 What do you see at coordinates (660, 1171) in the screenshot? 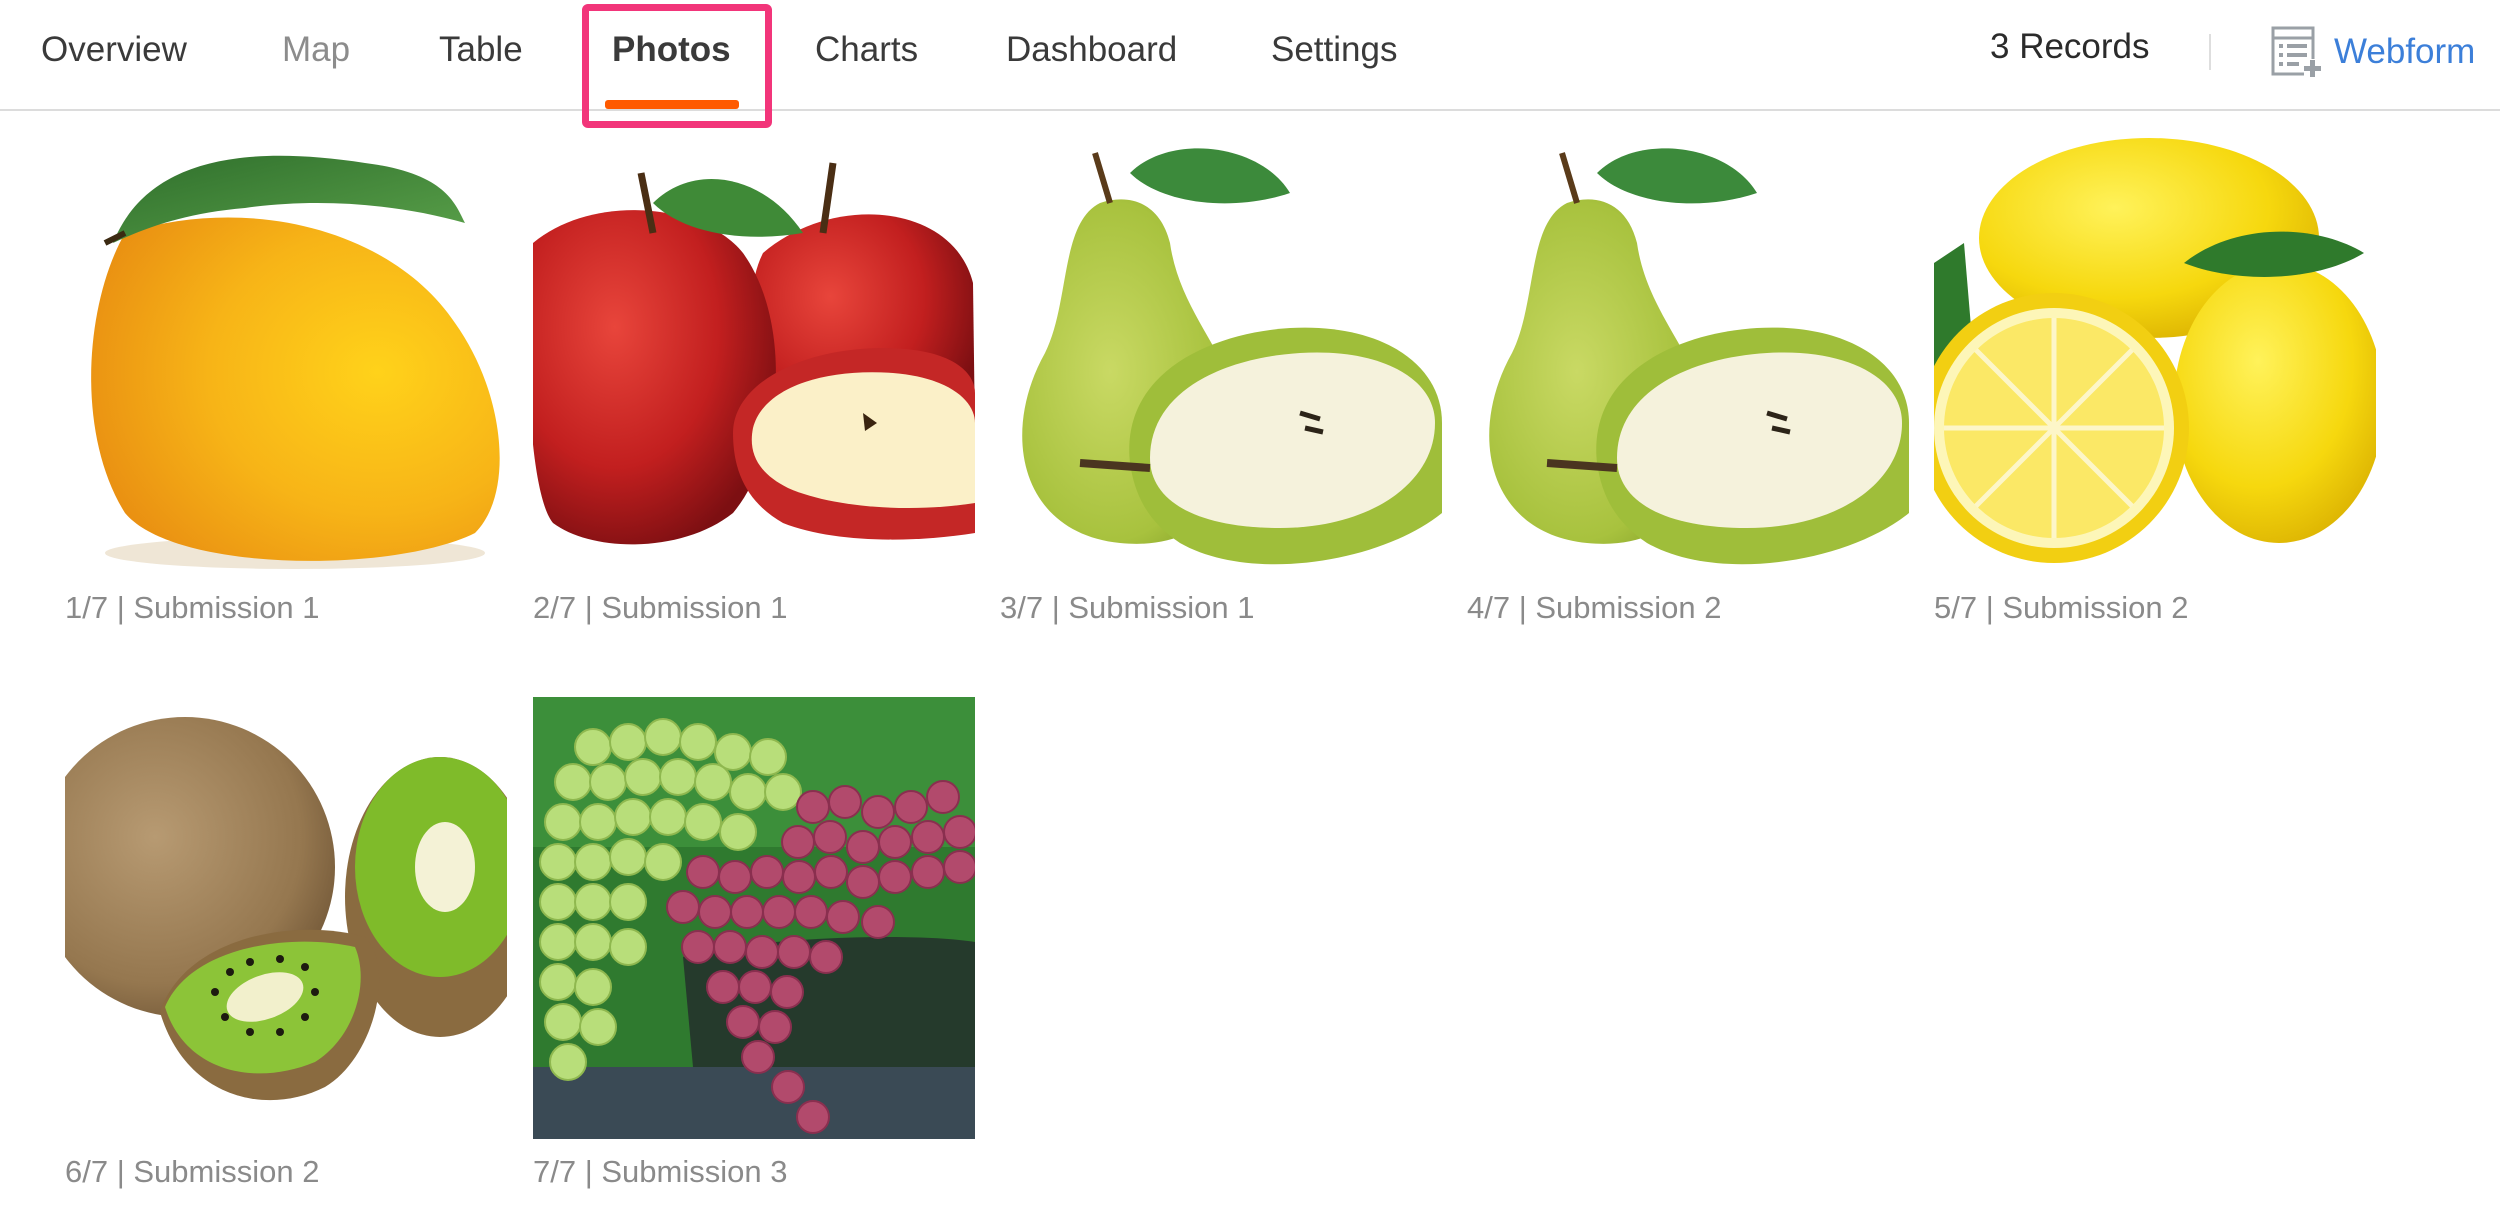
I see `photo-caption: 7/7 | Submission 3` at bounding box center [660, 1171].